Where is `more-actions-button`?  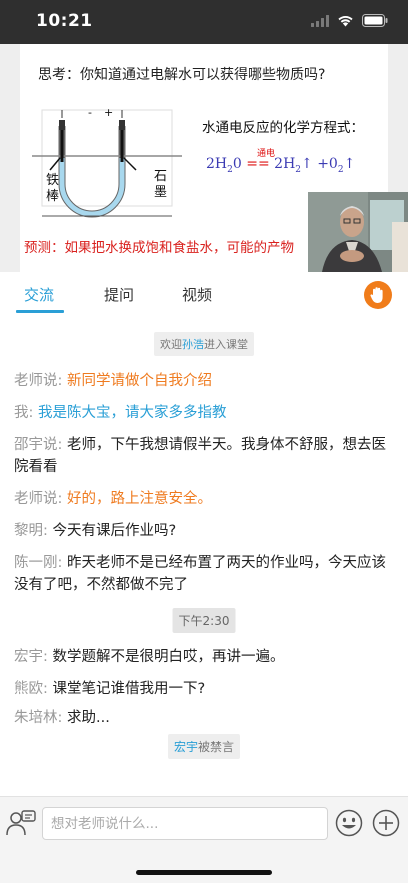
more-actions-button is located at coordinates (386, 825).